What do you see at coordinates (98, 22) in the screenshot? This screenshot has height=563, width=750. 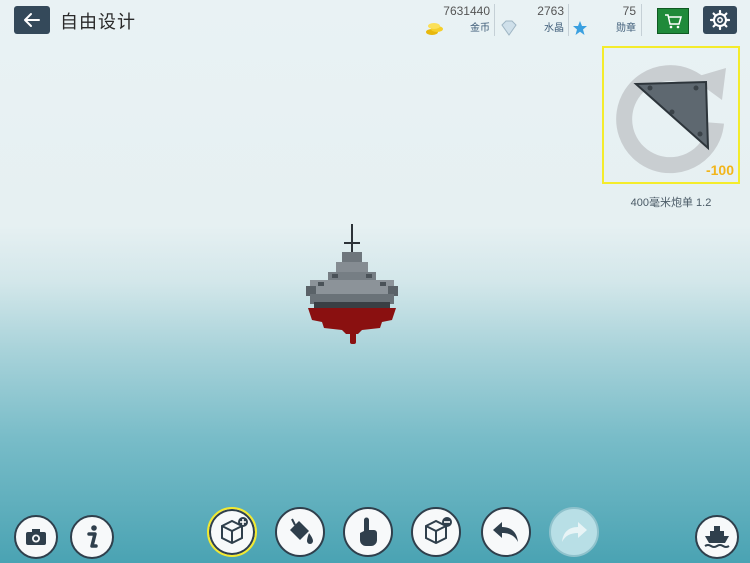 I see `page-title: 自由设计` at bounding box center [98, 22].